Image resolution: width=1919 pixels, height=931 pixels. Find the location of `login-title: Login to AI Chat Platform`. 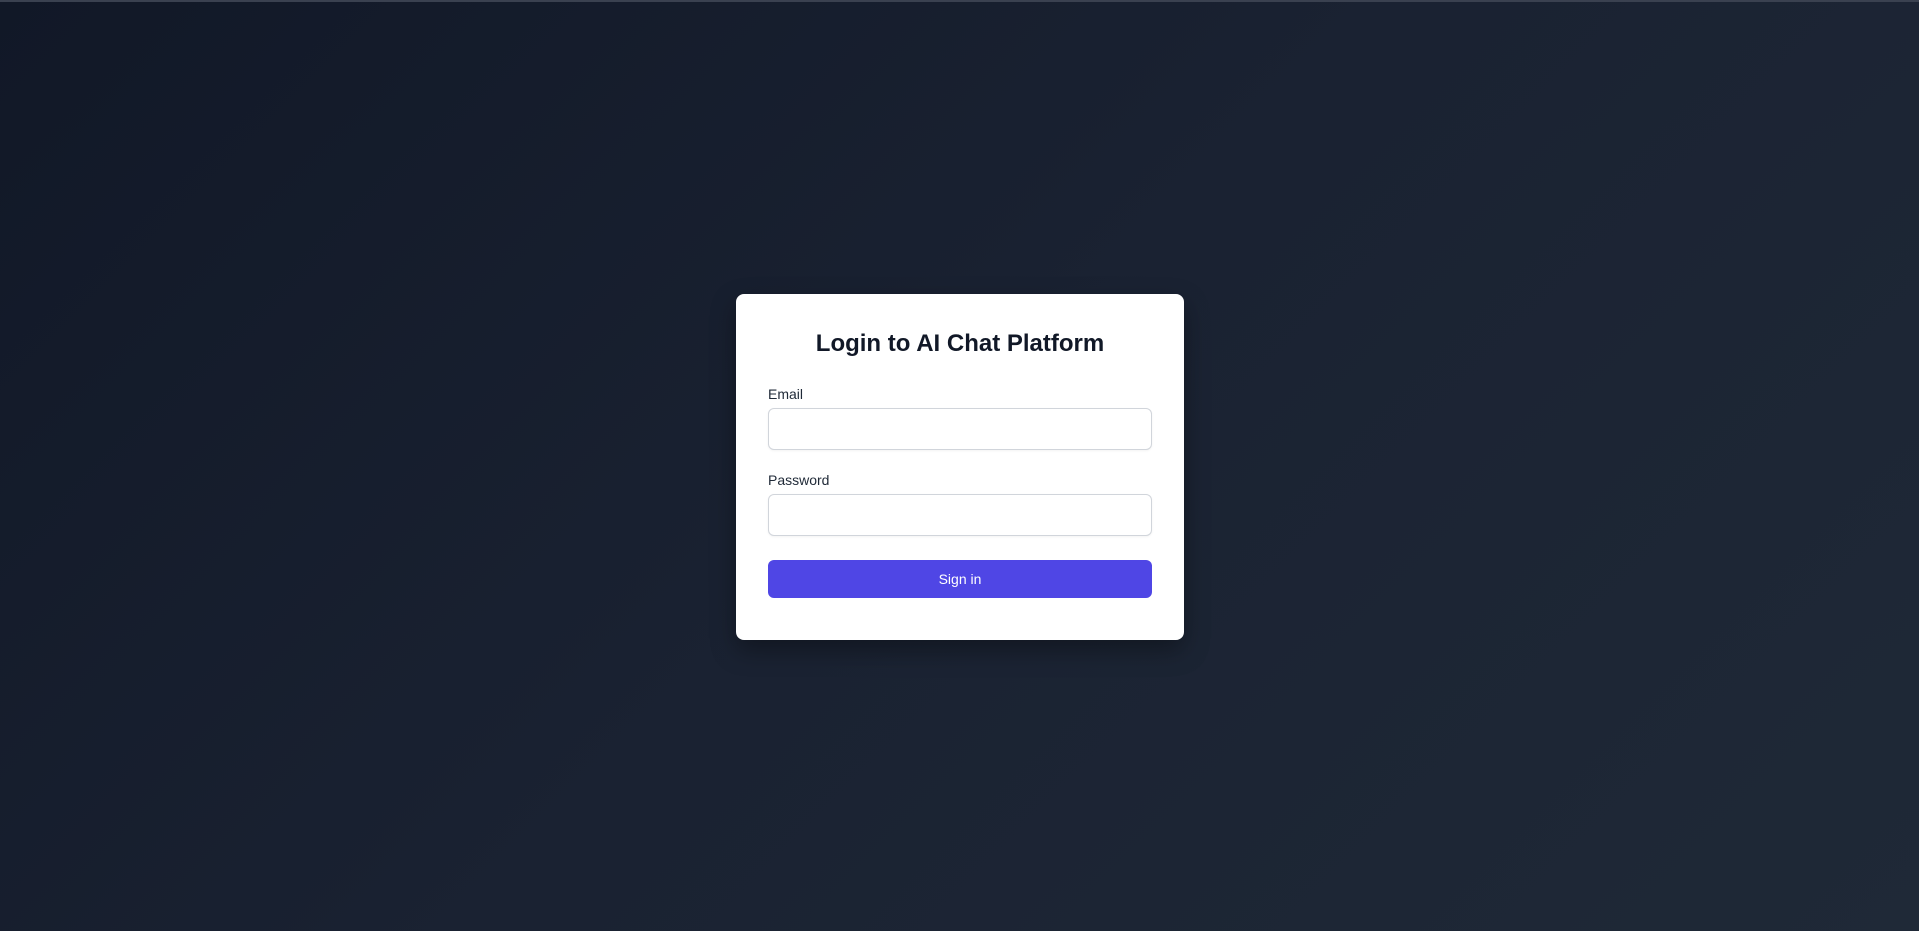

login-title: Login to AI Chat Platform is located at coordinates (960, 343).